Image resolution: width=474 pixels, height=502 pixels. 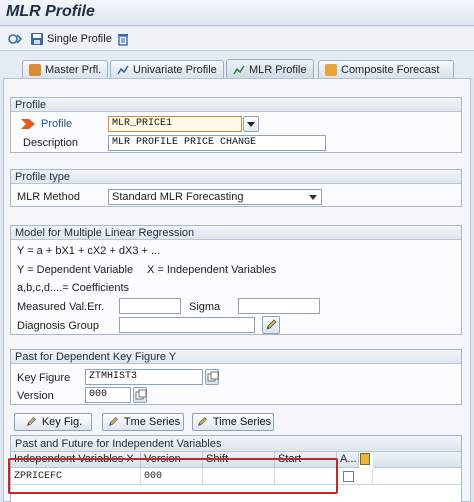 I want to click on time-series-button: Time Series, so click(x=233, y=422).